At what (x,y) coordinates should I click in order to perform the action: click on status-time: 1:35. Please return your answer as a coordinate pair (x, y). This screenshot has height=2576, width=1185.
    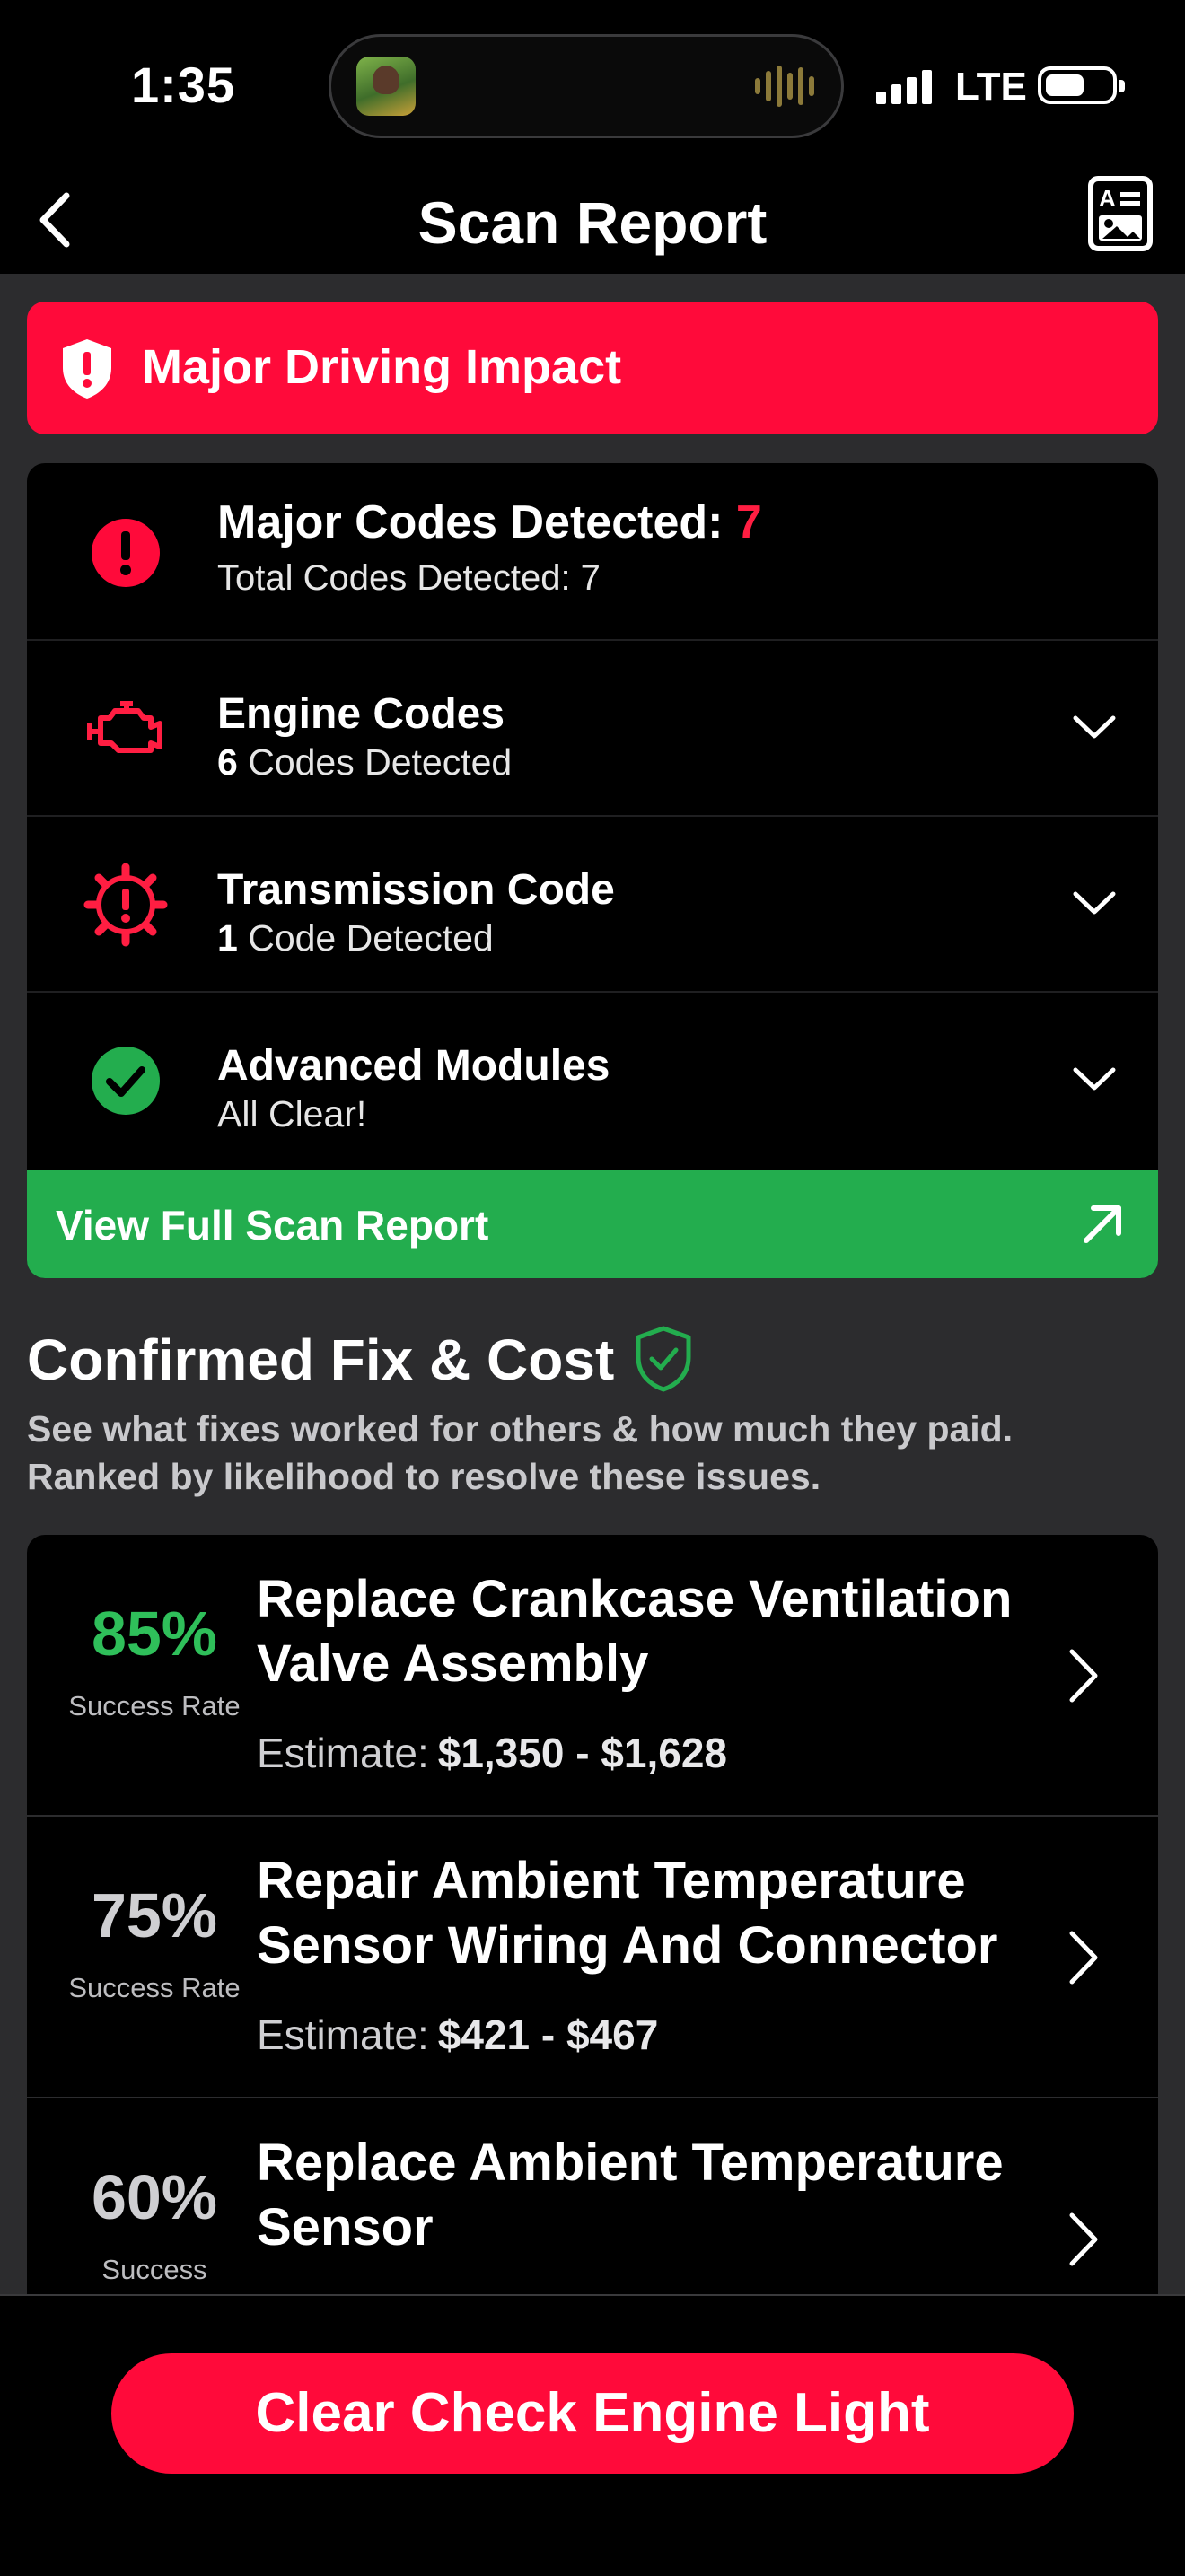
    Looking at the image, I should click on (183, 85).